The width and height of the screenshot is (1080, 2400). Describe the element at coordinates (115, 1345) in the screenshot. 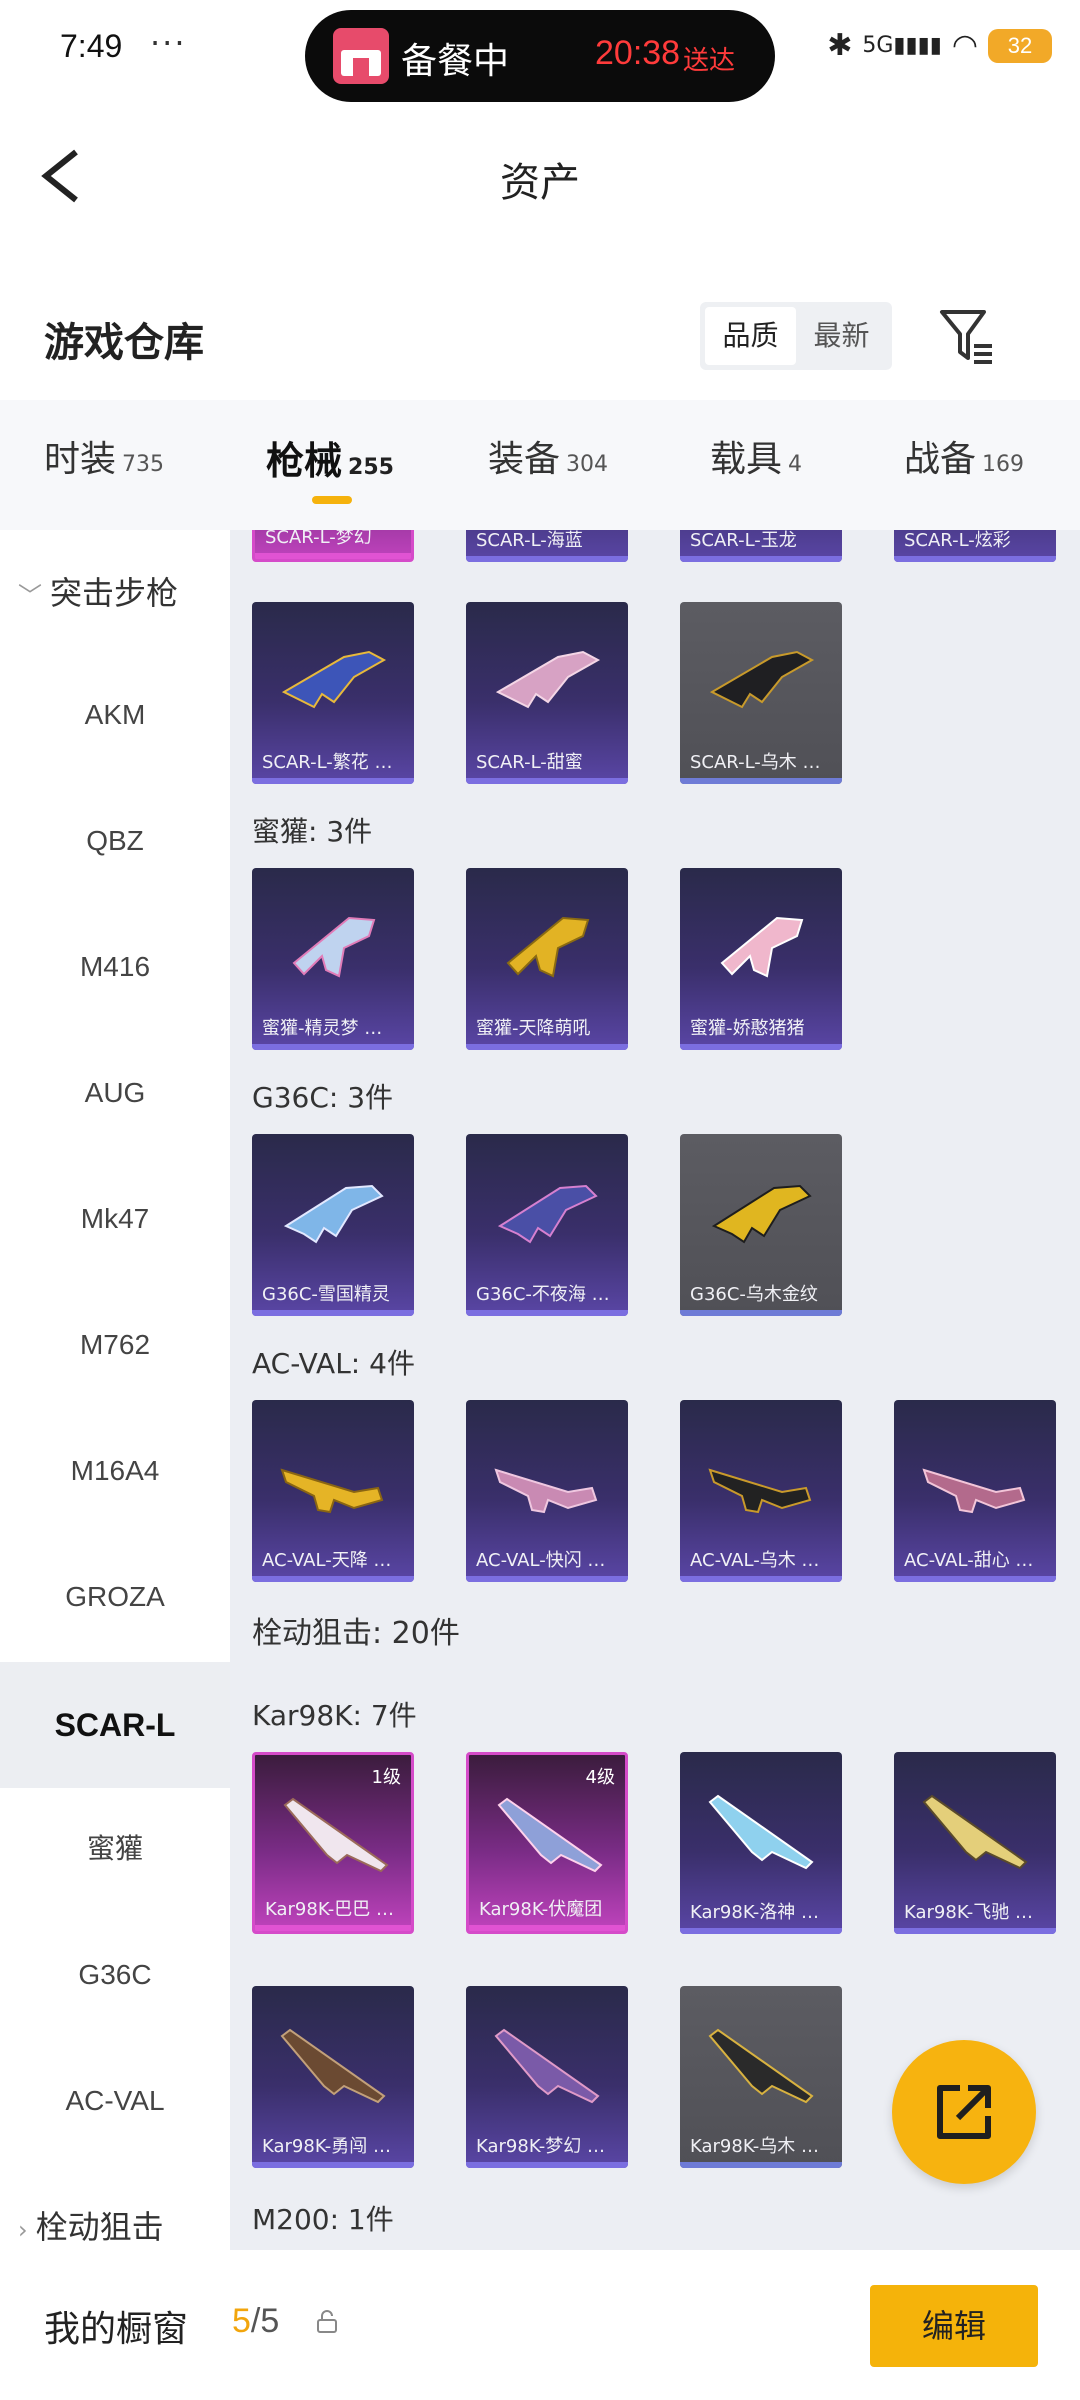

I see `sidebar-item-m762: M762` at that location.